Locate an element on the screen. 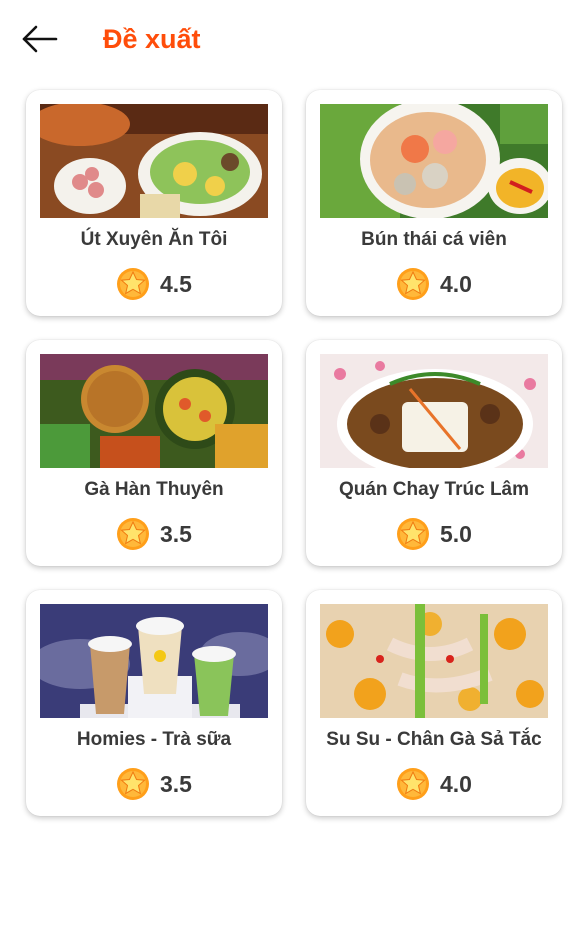 The height and width of the screenshot is (940, 588). restaurant-card: Bún thái cá viên 4.0 is located at coordinates (434, 203).